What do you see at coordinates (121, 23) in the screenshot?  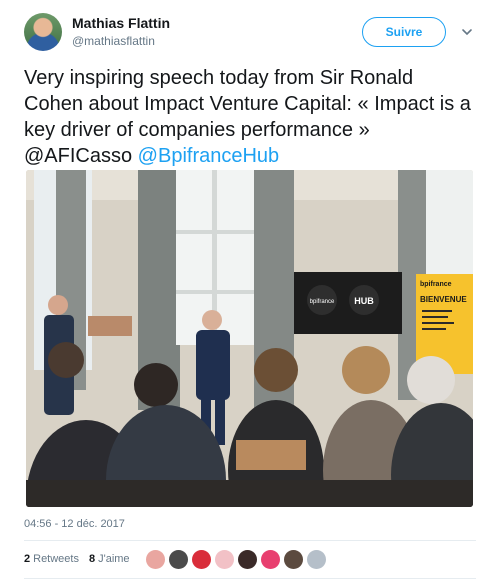 I see `author-name: Mathias Flattin` at bounding box center [121, 23].